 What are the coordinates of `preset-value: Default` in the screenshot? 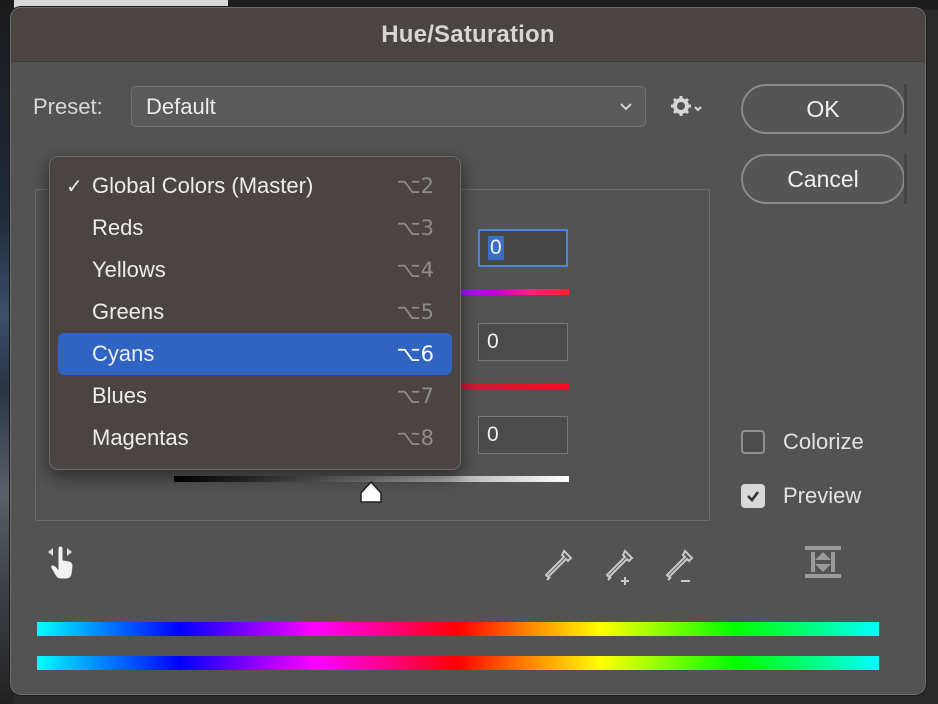 It's located at (181, 106).